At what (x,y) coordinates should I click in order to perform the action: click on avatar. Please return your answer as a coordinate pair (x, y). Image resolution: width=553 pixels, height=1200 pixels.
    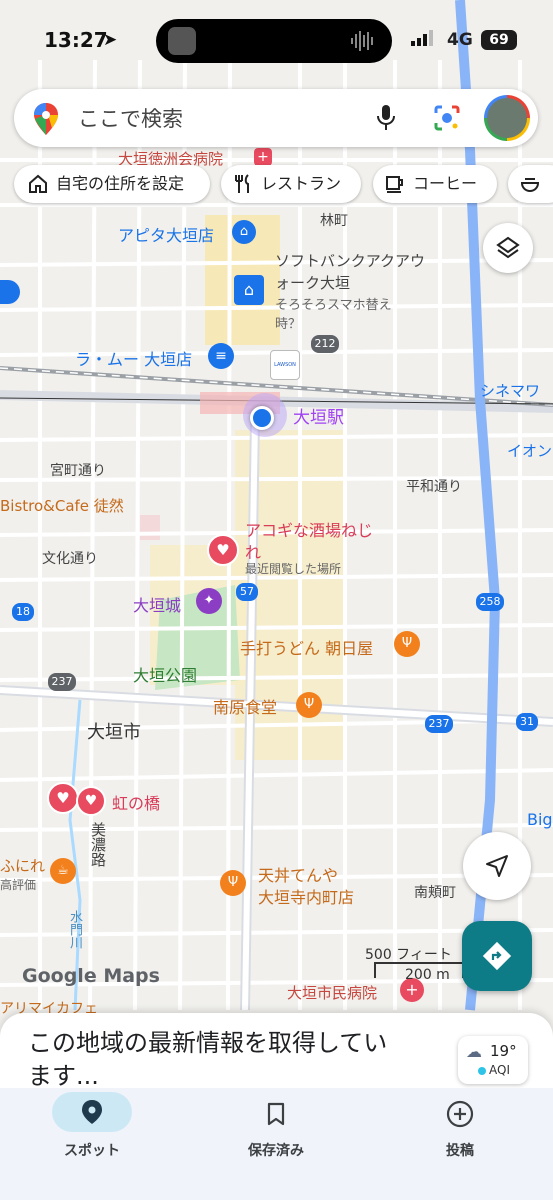
    Looking at the image, I should click on (507, 118).